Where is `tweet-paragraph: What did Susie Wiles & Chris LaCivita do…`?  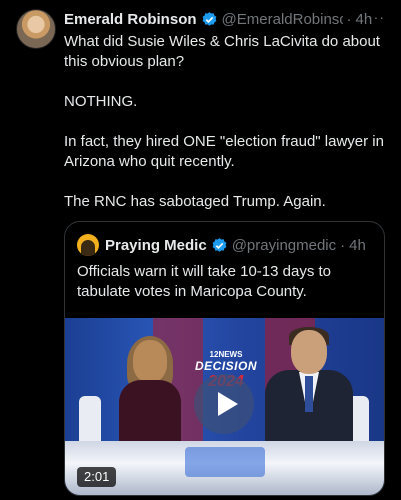 tweet-paragraph: What did Susie Wiles & Chris LaCivita do… is located at coordinates (222, 51).